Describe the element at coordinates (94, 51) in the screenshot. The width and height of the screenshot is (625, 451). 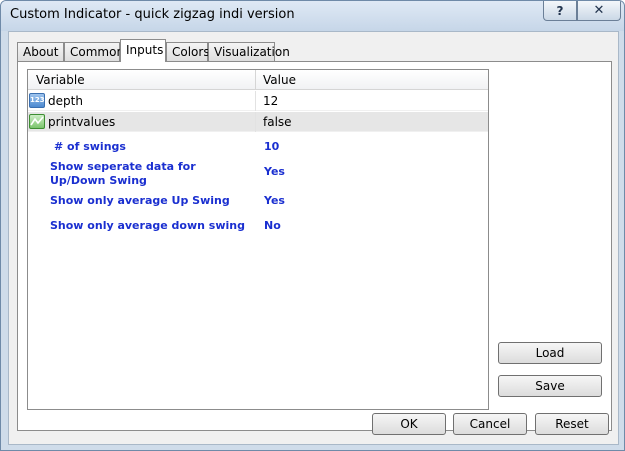
I see `tab-common: Common` at that location.